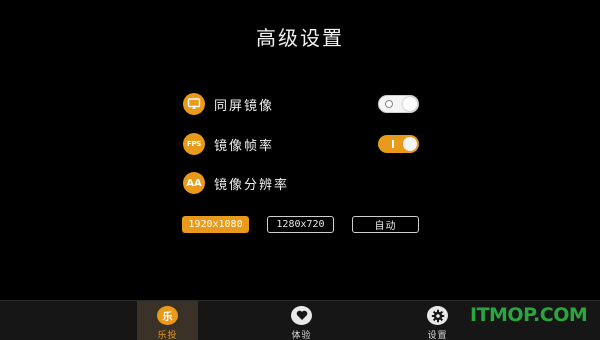  I want to click on fps-toggle, so click(398, 144).